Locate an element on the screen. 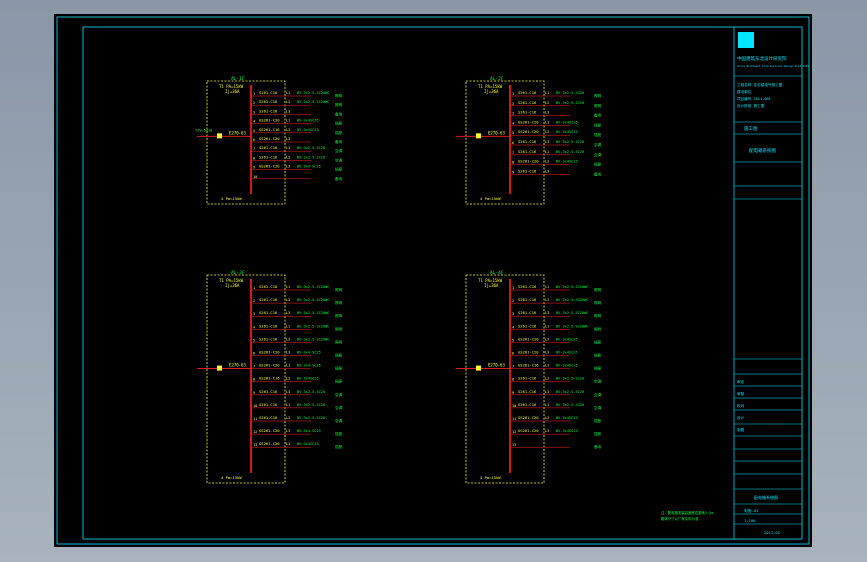 The width and height of the screenshot is (867, 562). outgoing-circuit: 5 GS261-C16 L2 BV-3x4SC25 插座 is located at coordinates (297, 131).